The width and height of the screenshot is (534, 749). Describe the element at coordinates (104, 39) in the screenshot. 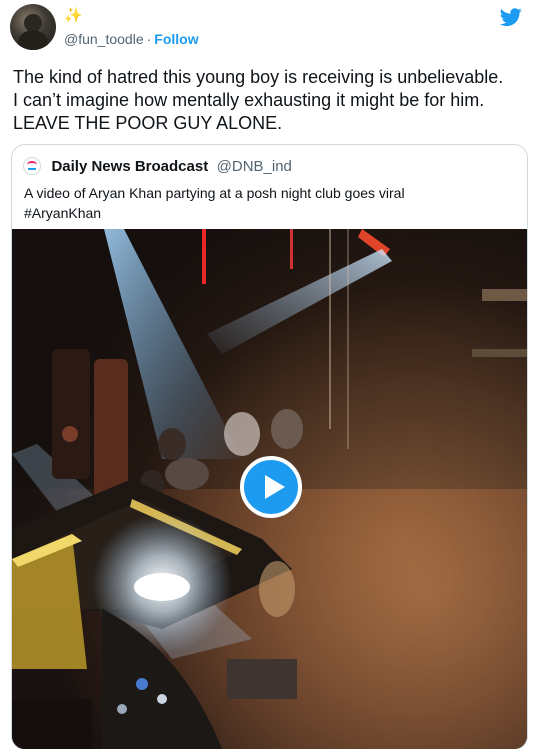

I see `author-handle: @fun_toodle` at that location.